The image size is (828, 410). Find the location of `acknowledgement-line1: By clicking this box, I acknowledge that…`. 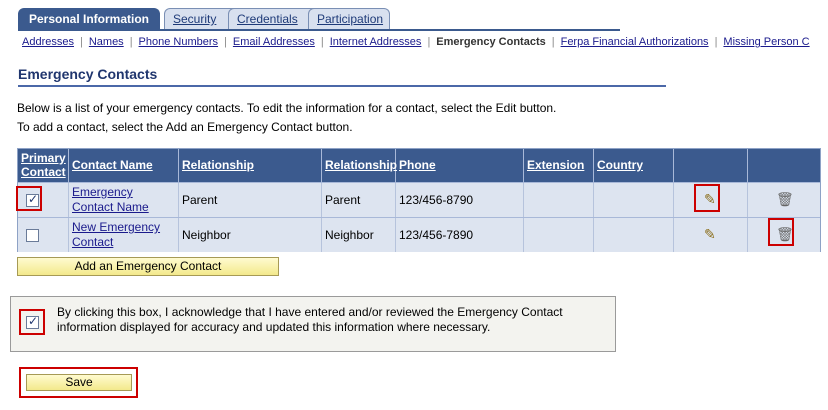

acknowledgement-line1: By clicking this box, I acknowledge that… is located at coordinates (310, 312).